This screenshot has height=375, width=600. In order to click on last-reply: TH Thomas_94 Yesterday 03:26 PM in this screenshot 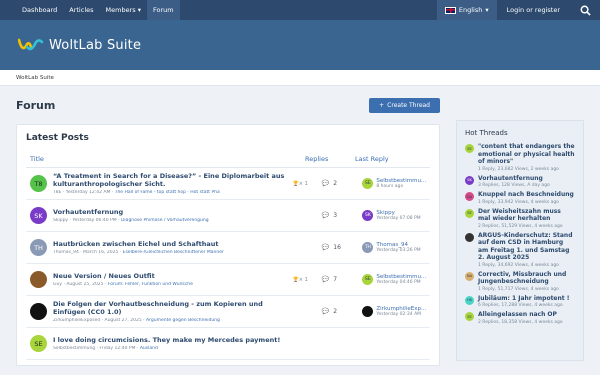, I will do `click(396, 247)`.